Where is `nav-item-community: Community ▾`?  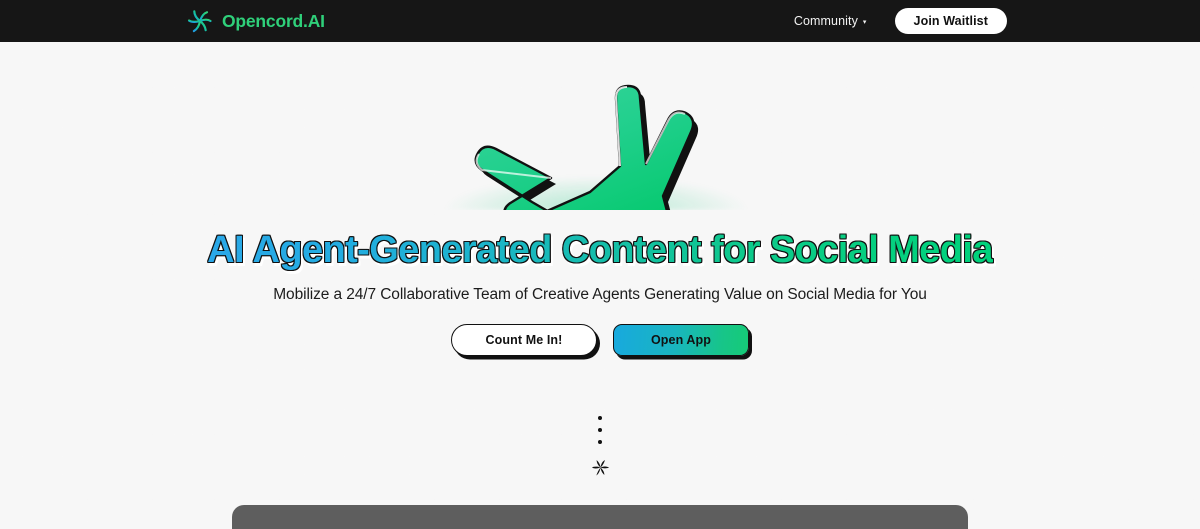
nav-item-community: Community ▾ is located at coordinates (830, 21).